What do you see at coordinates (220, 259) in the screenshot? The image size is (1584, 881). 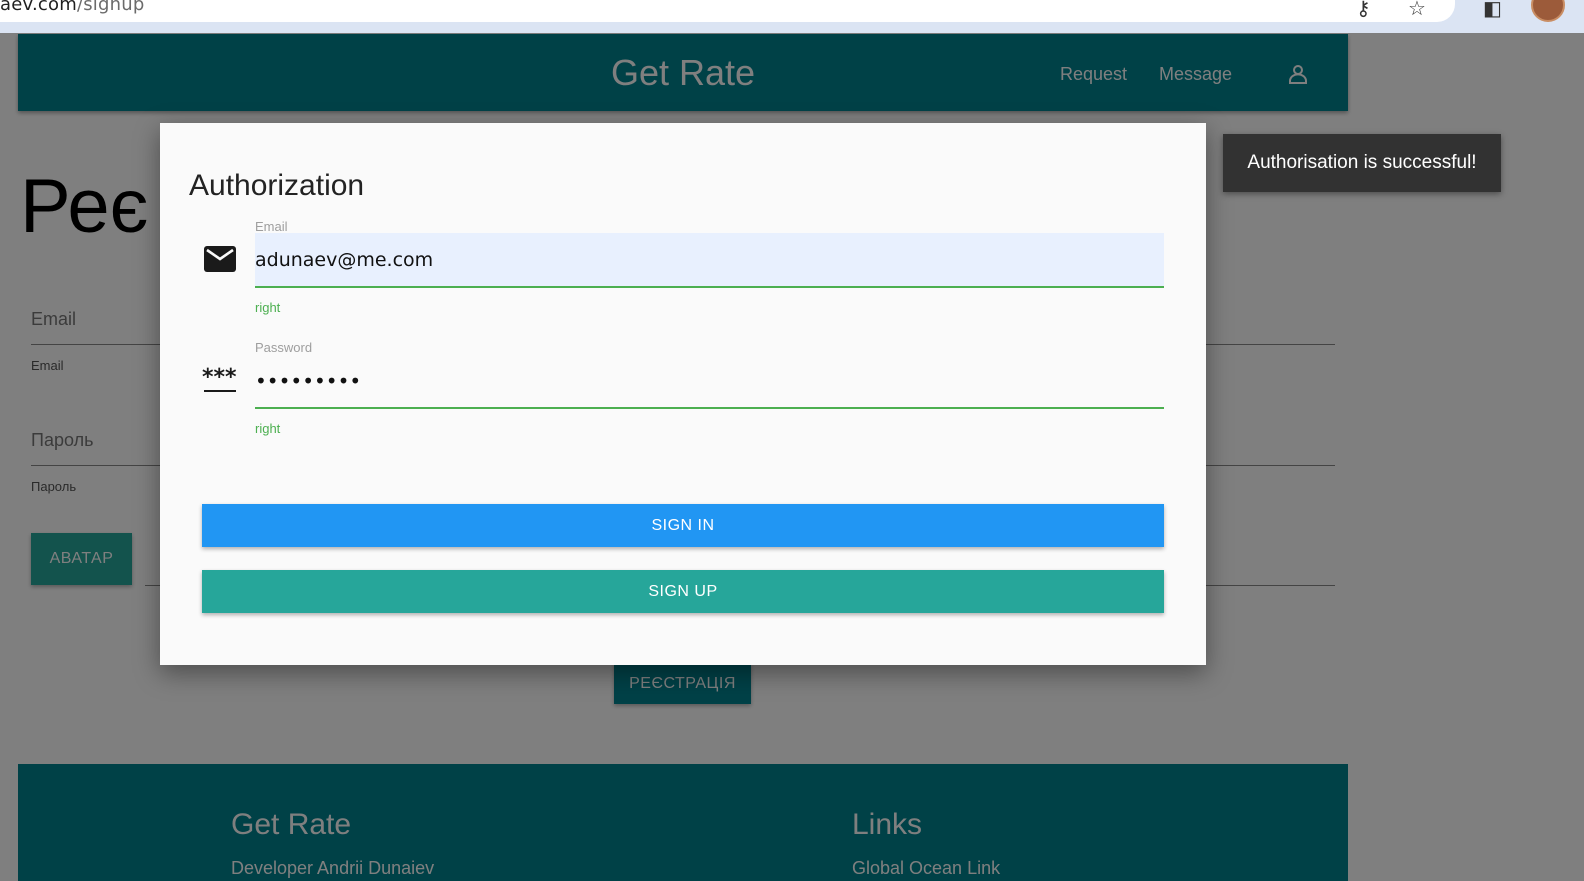 I see `mail-icon` at bounding box center [220, 259].